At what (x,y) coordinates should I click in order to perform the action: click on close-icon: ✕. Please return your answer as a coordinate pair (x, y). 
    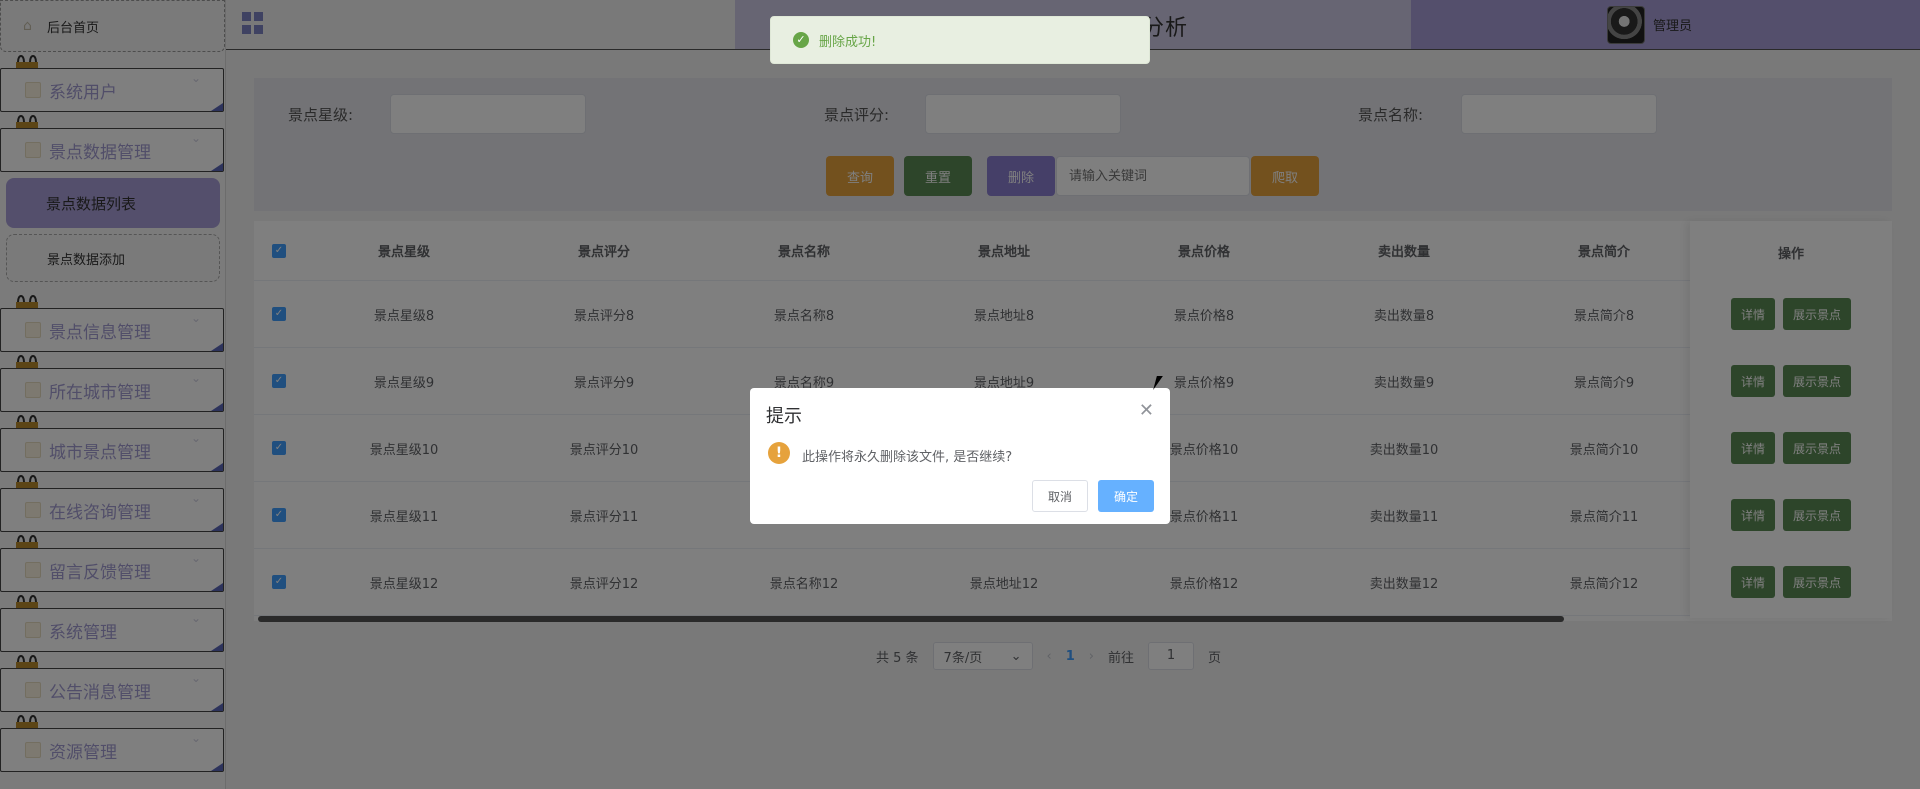
    Looking at the image, I should click on (1146, 410).